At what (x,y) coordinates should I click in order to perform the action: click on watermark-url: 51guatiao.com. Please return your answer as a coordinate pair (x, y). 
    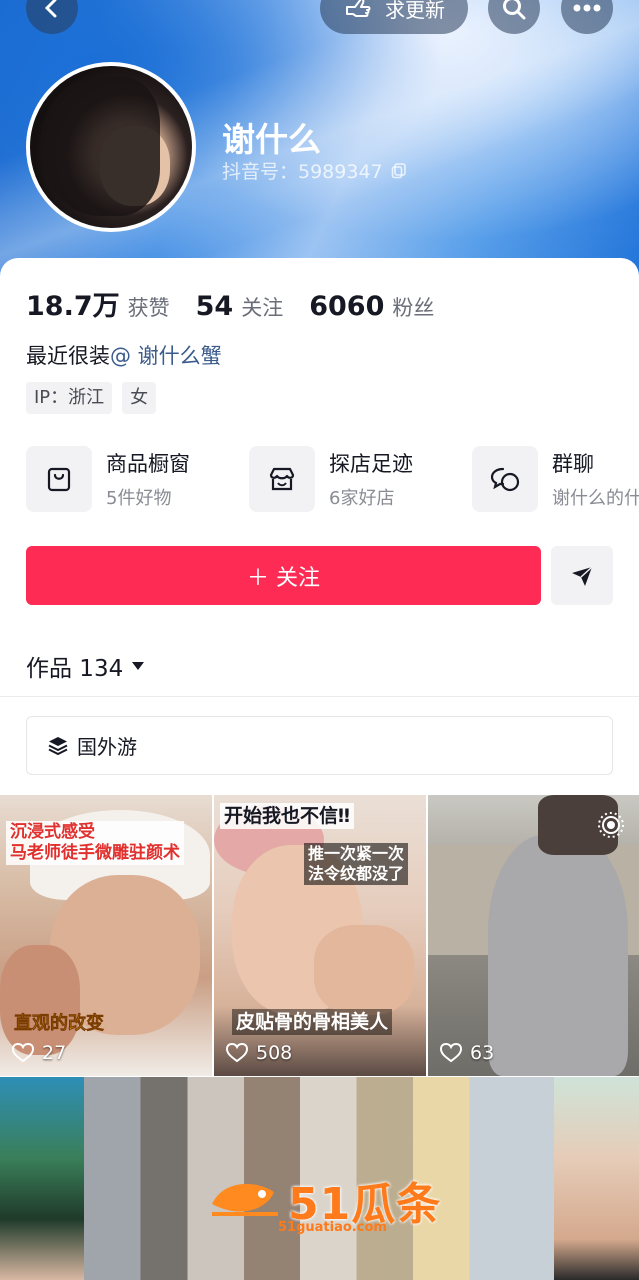
    Looking at the image, I should click on (332, 1227).